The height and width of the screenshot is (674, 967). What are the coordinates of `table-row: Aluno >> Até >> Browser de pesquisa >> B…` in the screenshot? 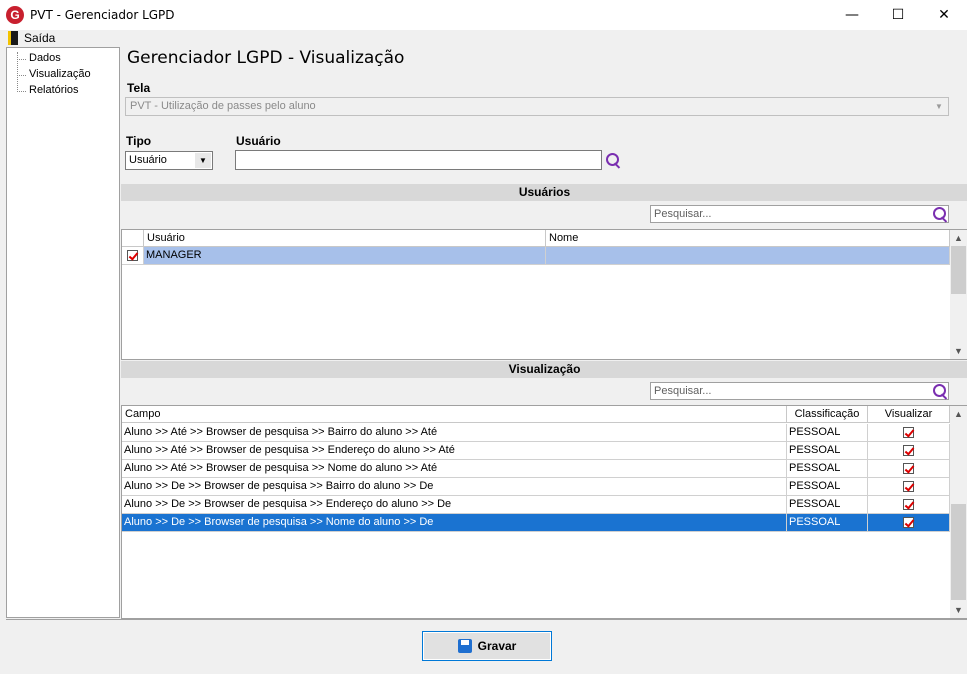 It's located at (536, 433).